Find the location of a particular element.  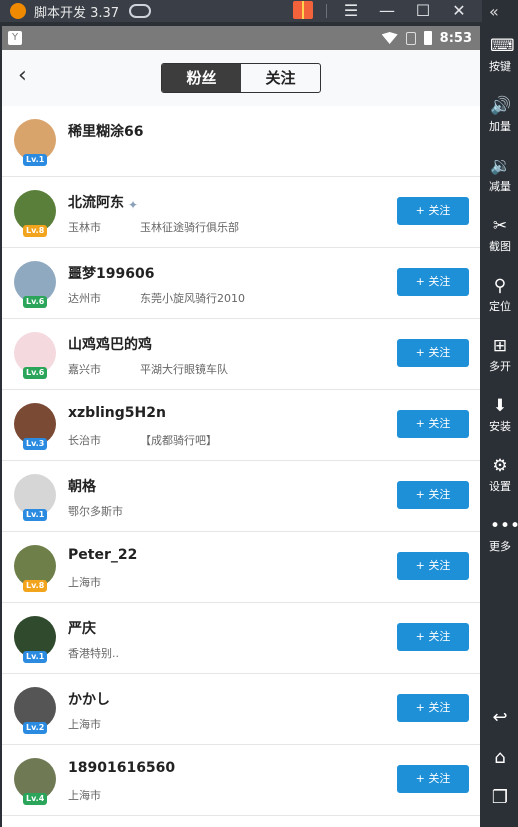

level-badge: Lv.8 is located at coordinates (35, 231).